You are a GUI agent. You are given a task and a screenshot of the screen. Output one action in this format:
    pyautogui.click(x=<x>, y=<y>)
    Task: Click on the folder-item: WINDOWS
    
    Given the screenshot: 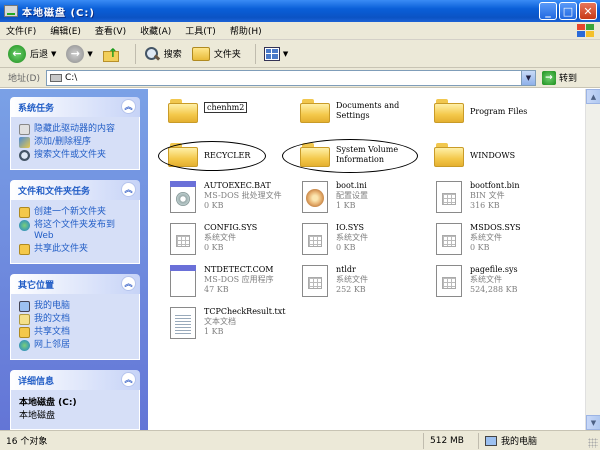 What is the action you would take?
    pyautogui.click(x=474, y=152)
    